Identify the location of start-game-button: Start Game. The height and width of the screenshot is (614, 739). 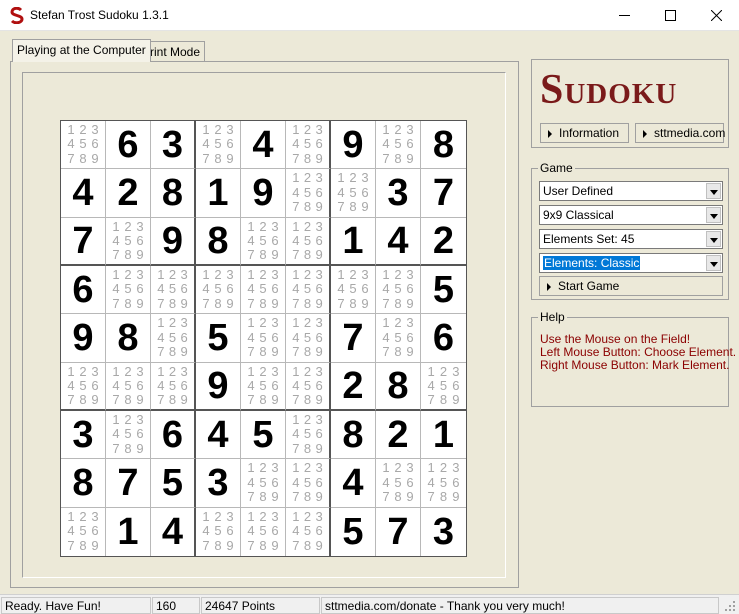
(631, 286).